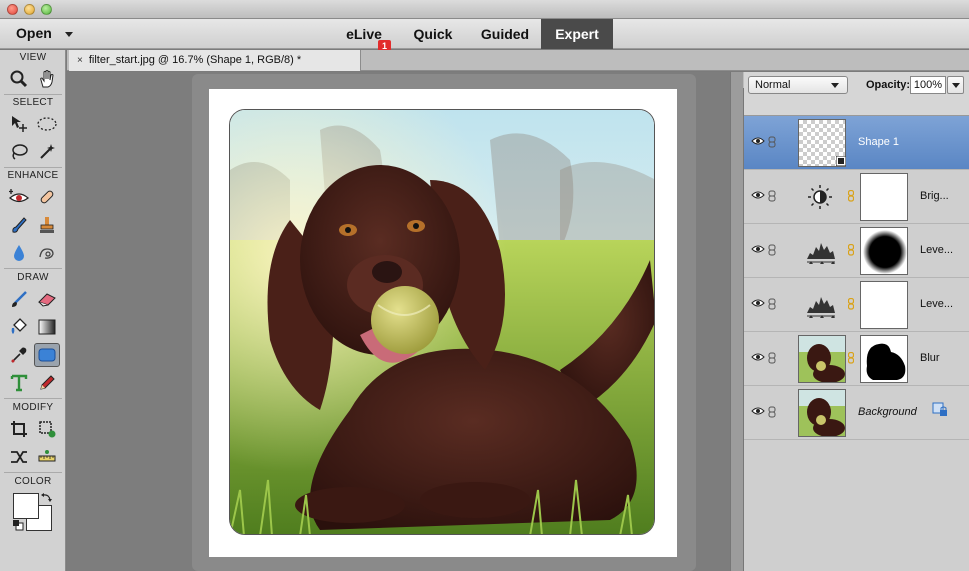 The width and height of the screenshot is (969, 571). I want to click on eyedropper-tool, so click(19, 355).